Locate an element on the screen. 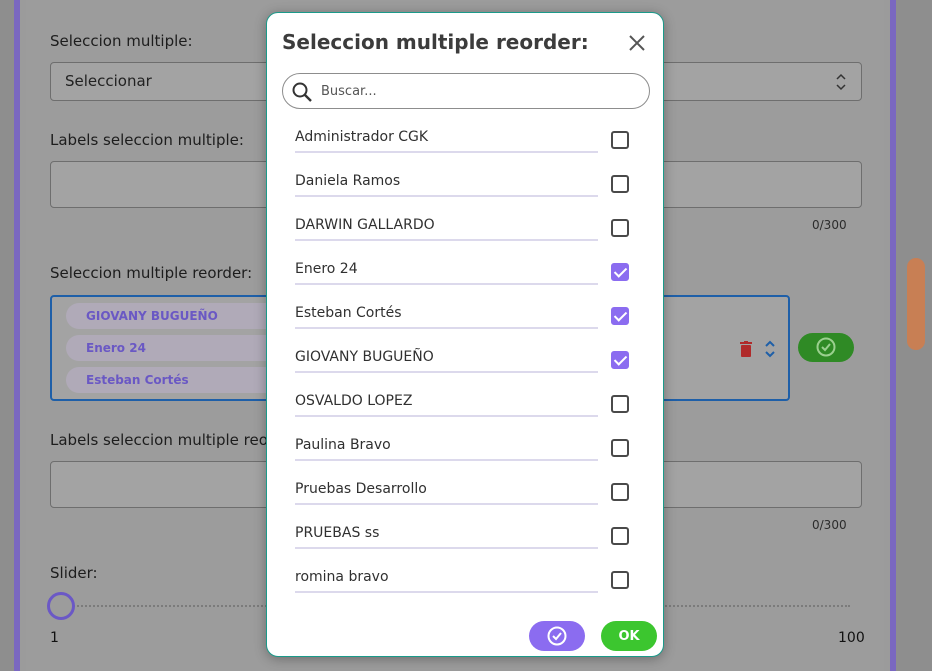 This screenshot has width=932, height=671. slider-label: Slider: is located at coordinates (74, 573).